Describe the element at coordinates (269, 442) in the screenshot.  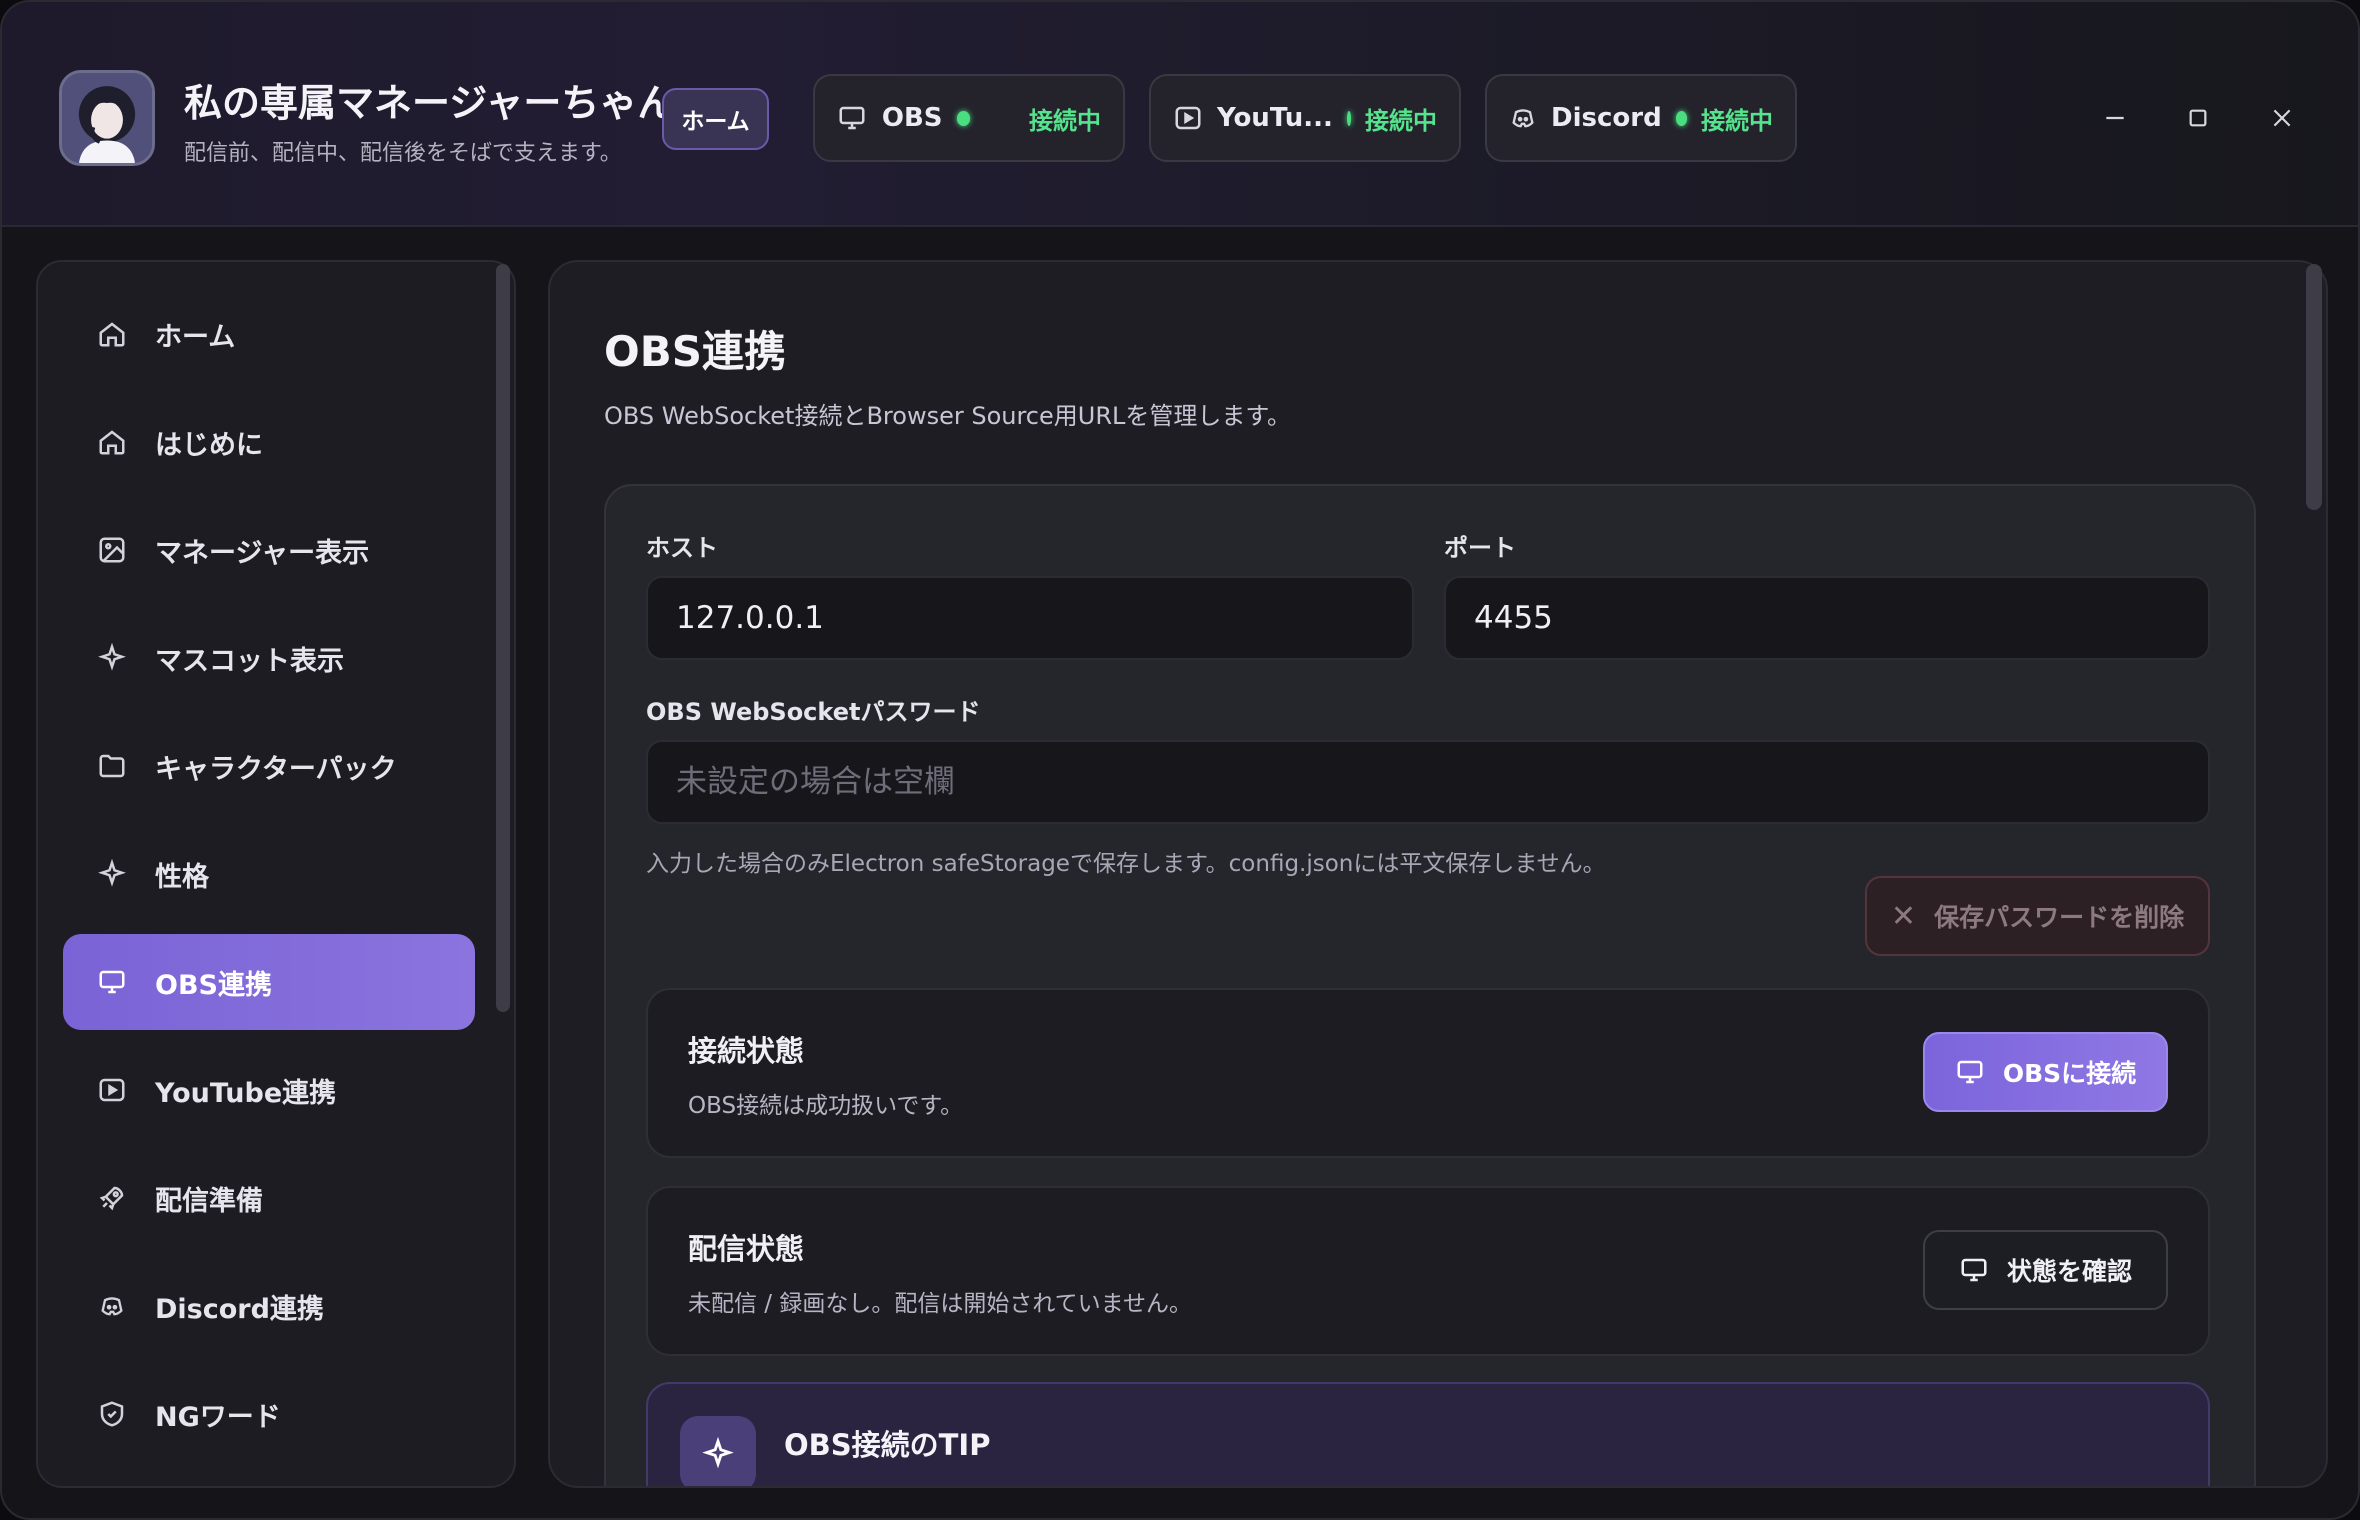
I see `sidebar-item-getting-started: はじめに` at that location.